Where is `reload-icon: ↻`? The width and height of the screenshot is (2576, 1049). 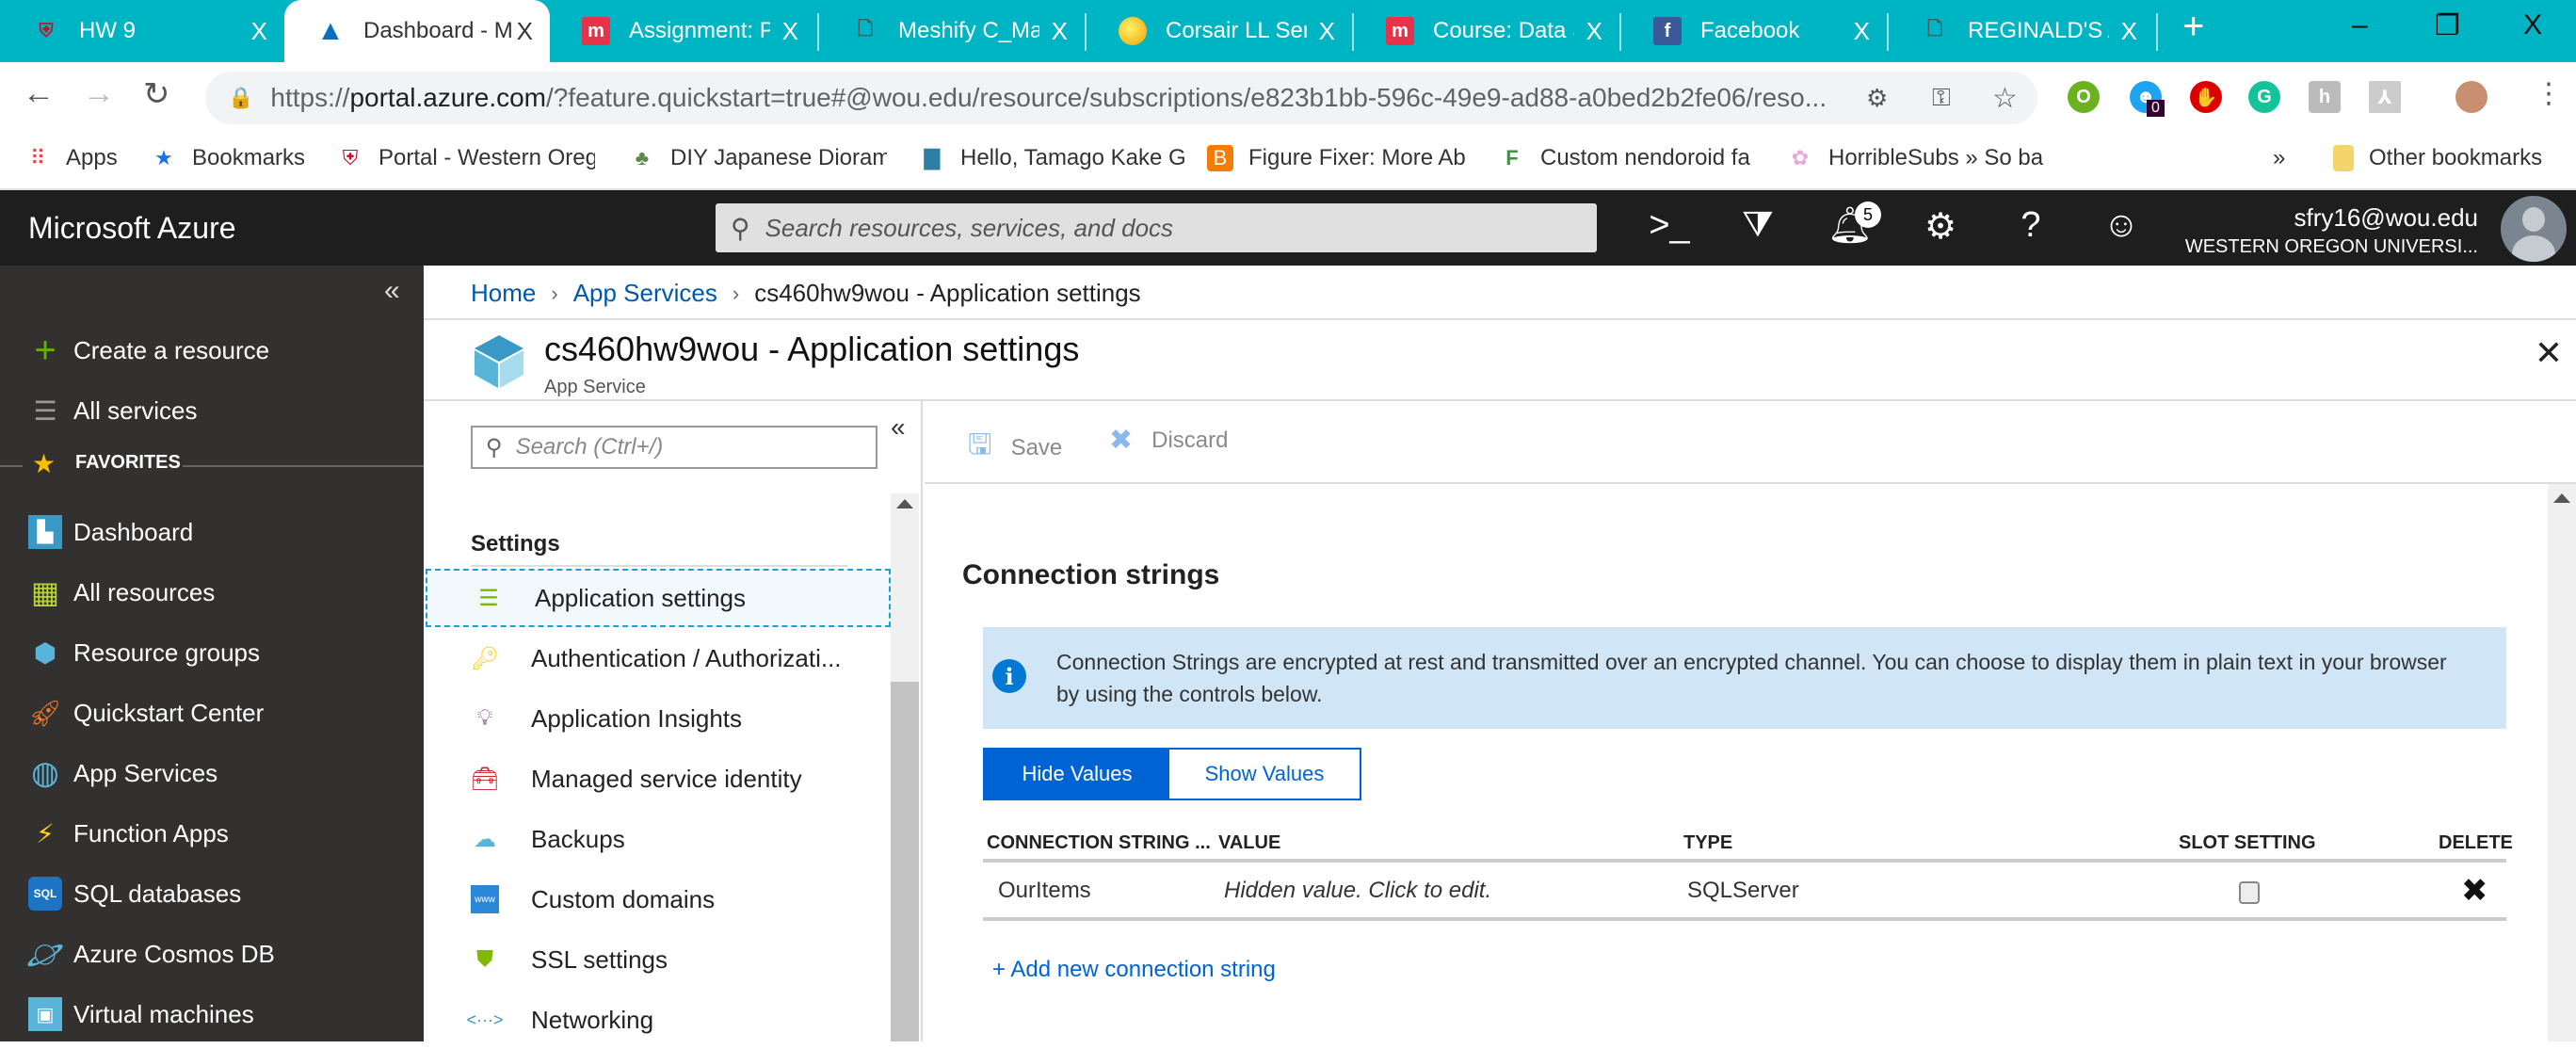
reload-icon: ↻ is located at coordinates (156, 94).